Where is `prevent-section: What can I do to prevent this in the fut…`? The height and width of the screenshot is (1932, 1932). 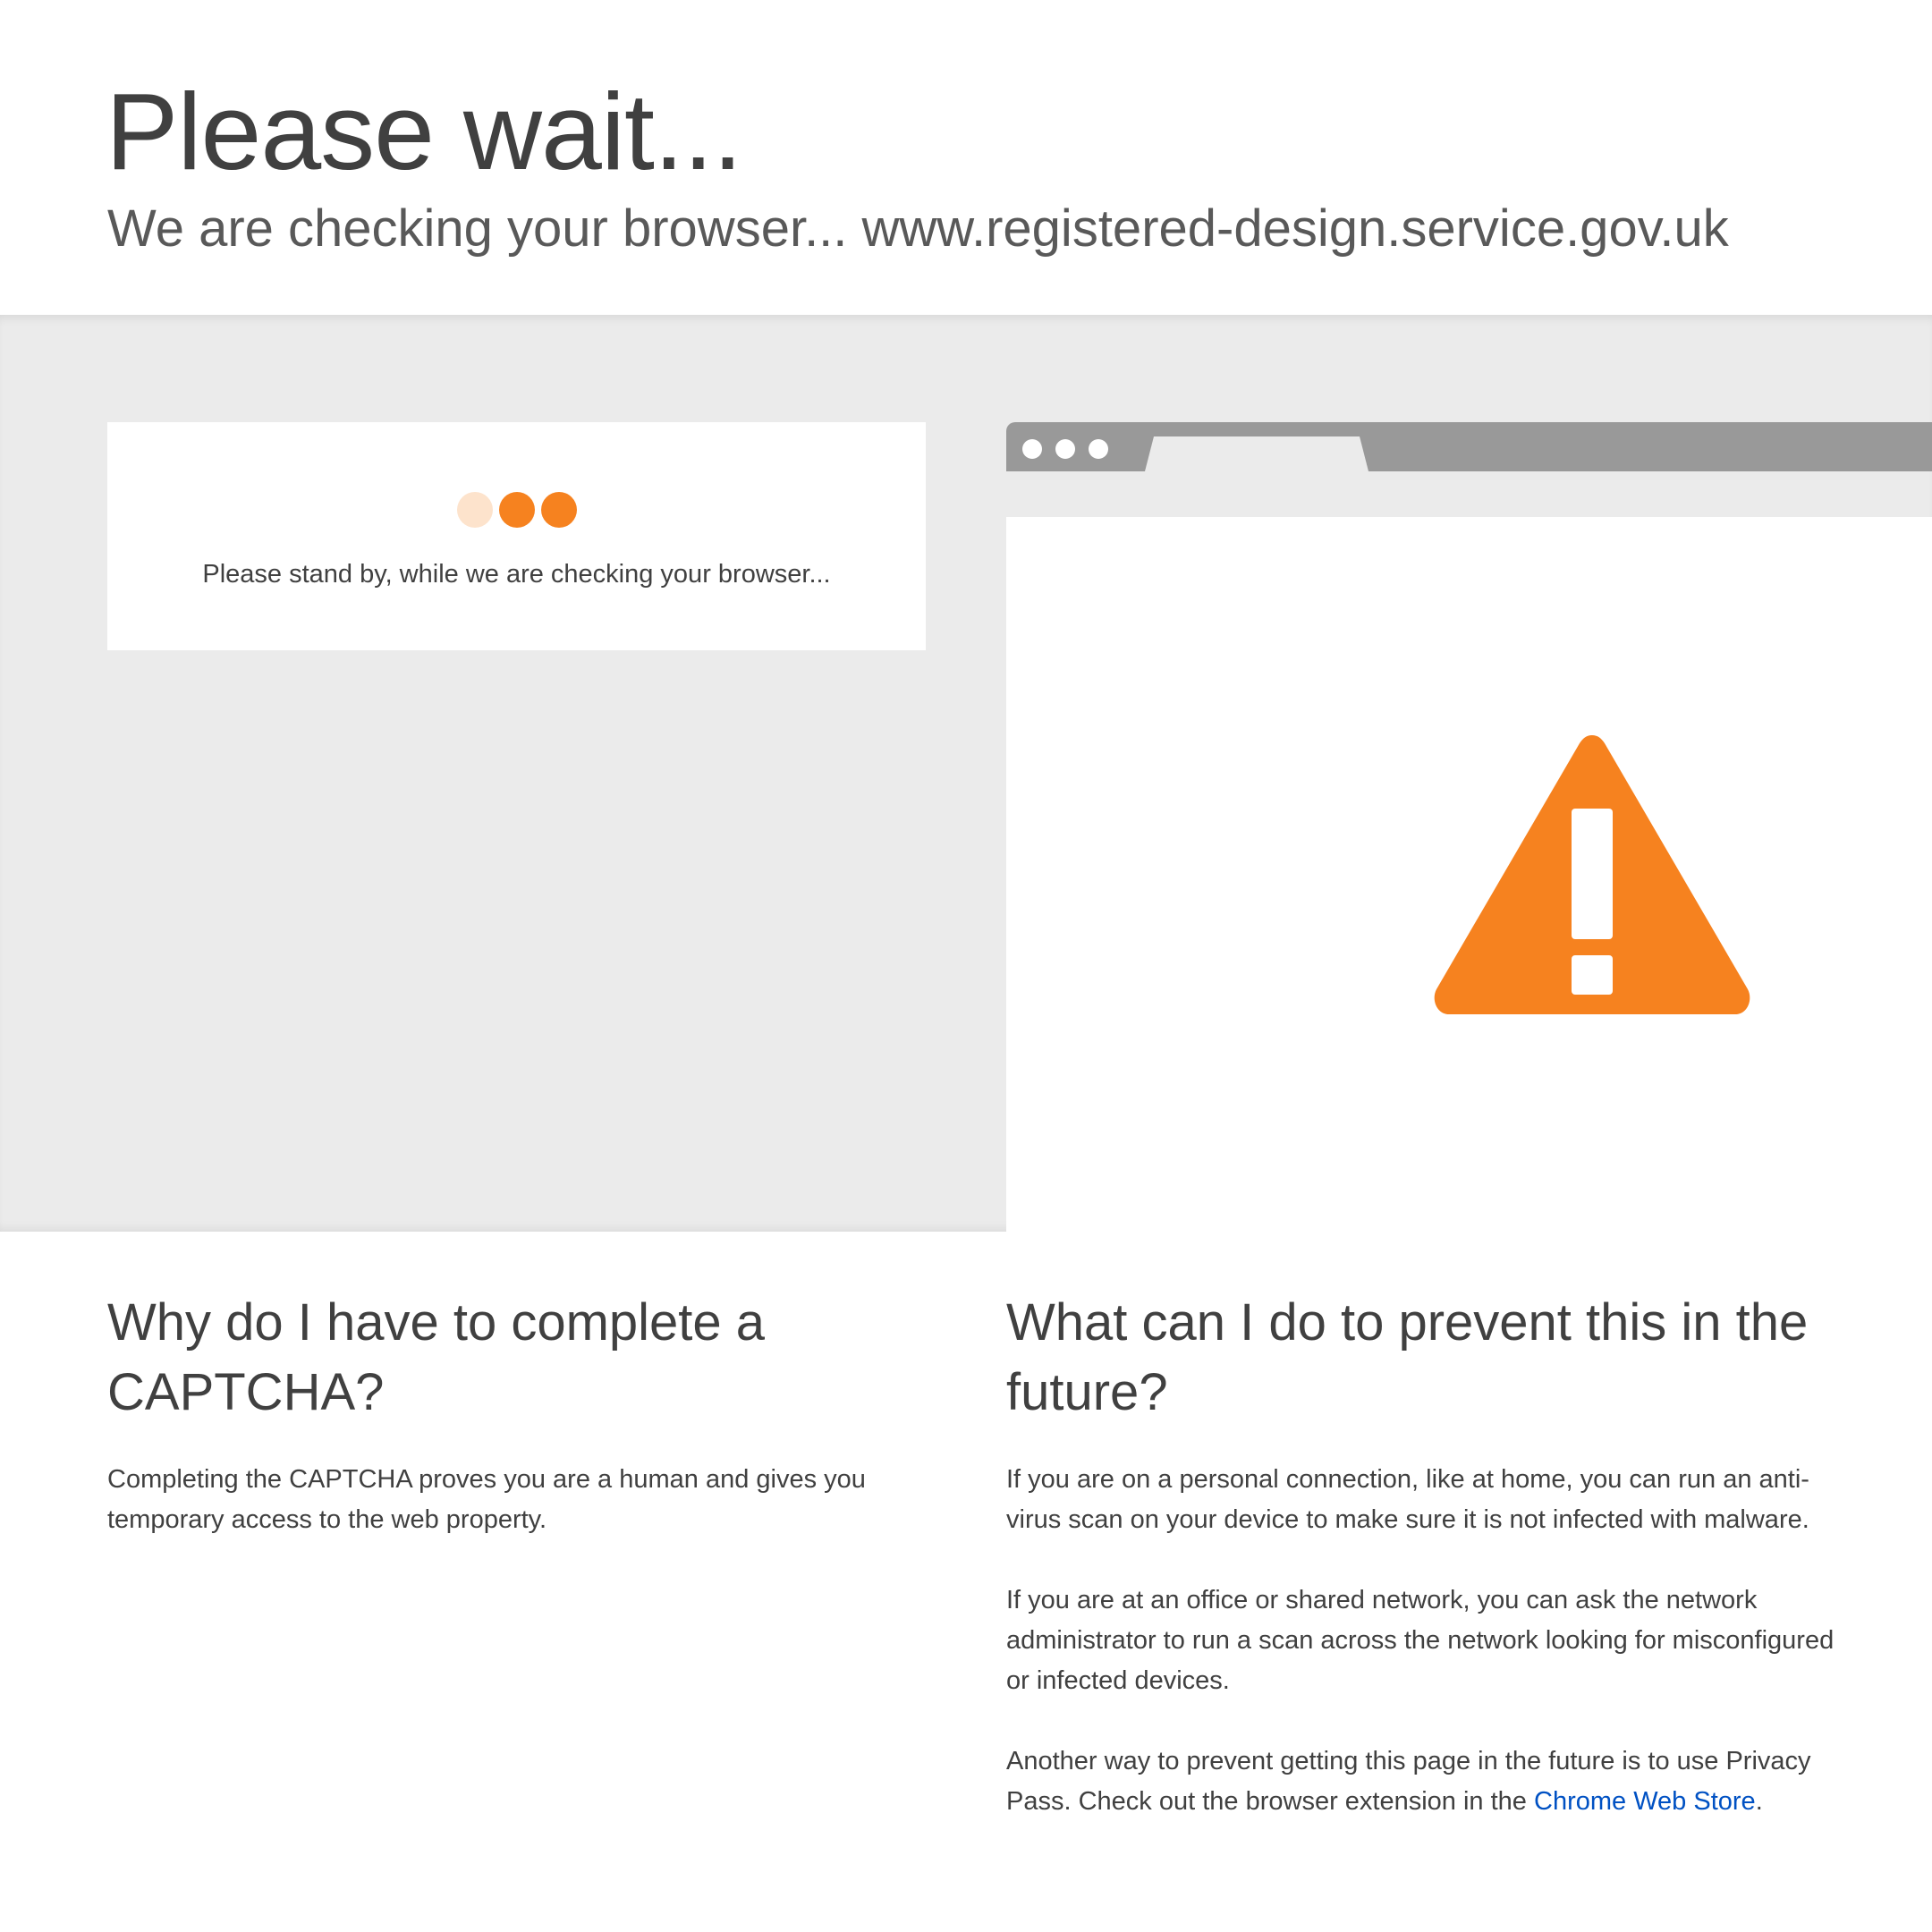 prevent-section: What can I do to prevent this in the fut… is located at coordinates (1422, 1575).